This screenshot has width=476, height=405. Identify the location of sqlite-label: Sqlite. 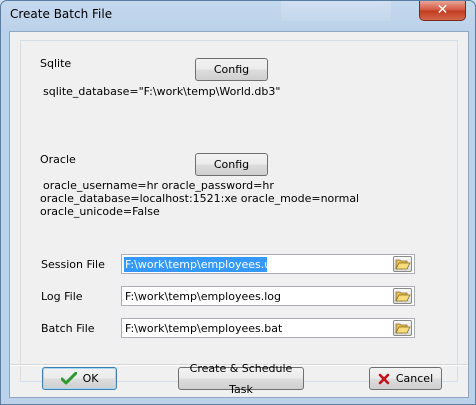
(56, 63).